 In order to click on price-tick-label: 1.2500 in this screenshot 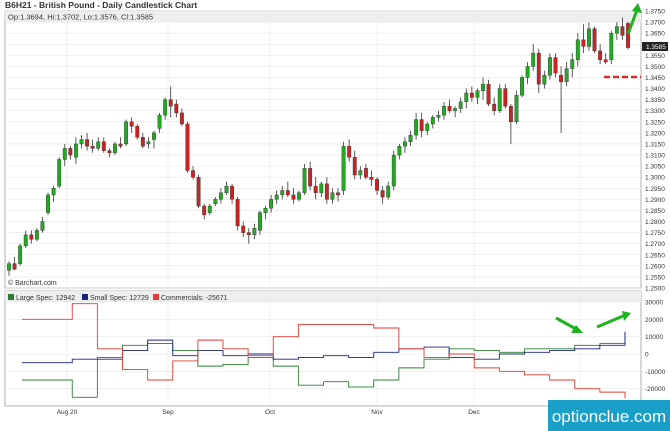, I will do `click(655, 289)`.